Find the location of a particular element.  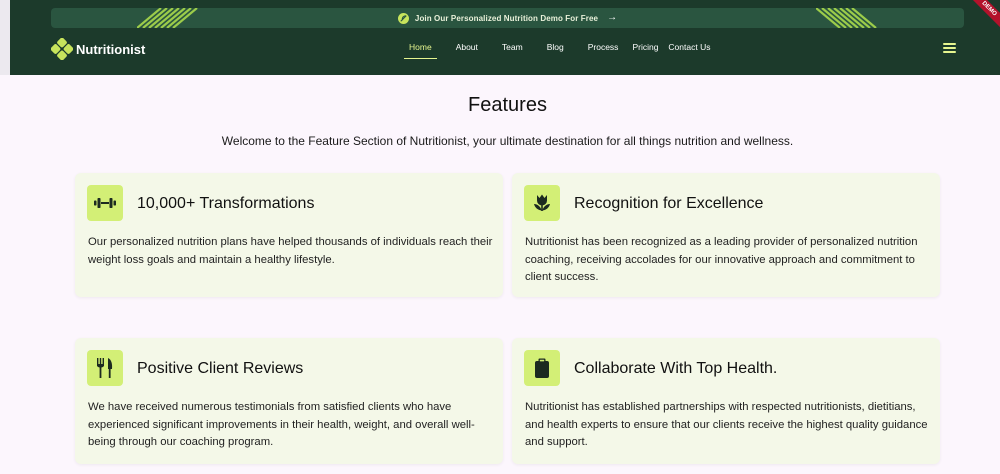

clipboard-icon-graphic is located at coordinates (542, 368).